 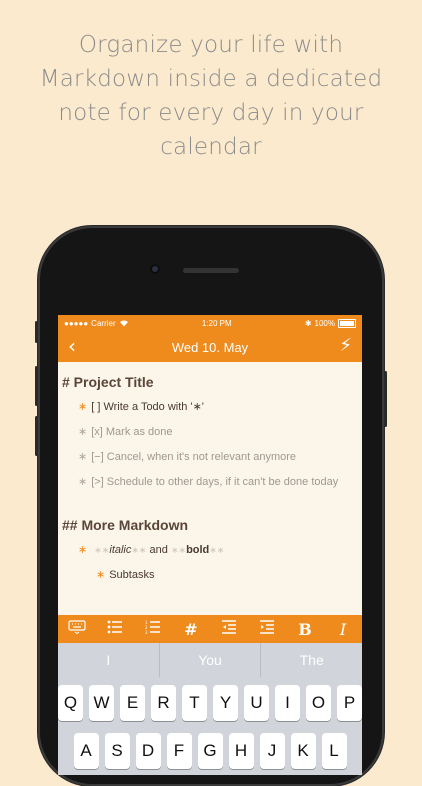 What do you see at coordinates (229, 629) in the screenshot?
I see `outdent-icon` at bounding box center [229, 629].